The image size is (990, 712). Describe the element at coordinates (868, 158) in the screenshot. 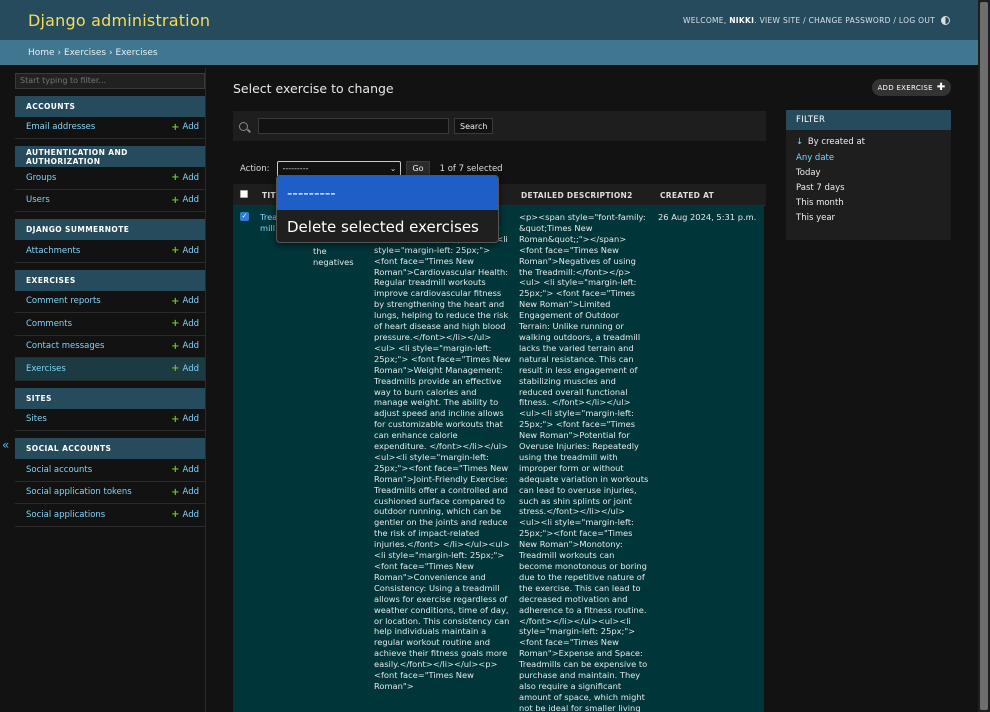

I see `filter-option: Any date` at that location.